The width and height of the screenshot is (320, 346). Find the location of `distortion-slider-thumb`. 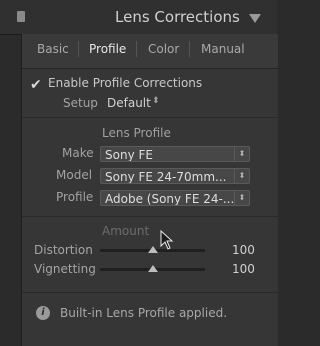

distortion-slider-thumb is located at coordinates (153, 249).